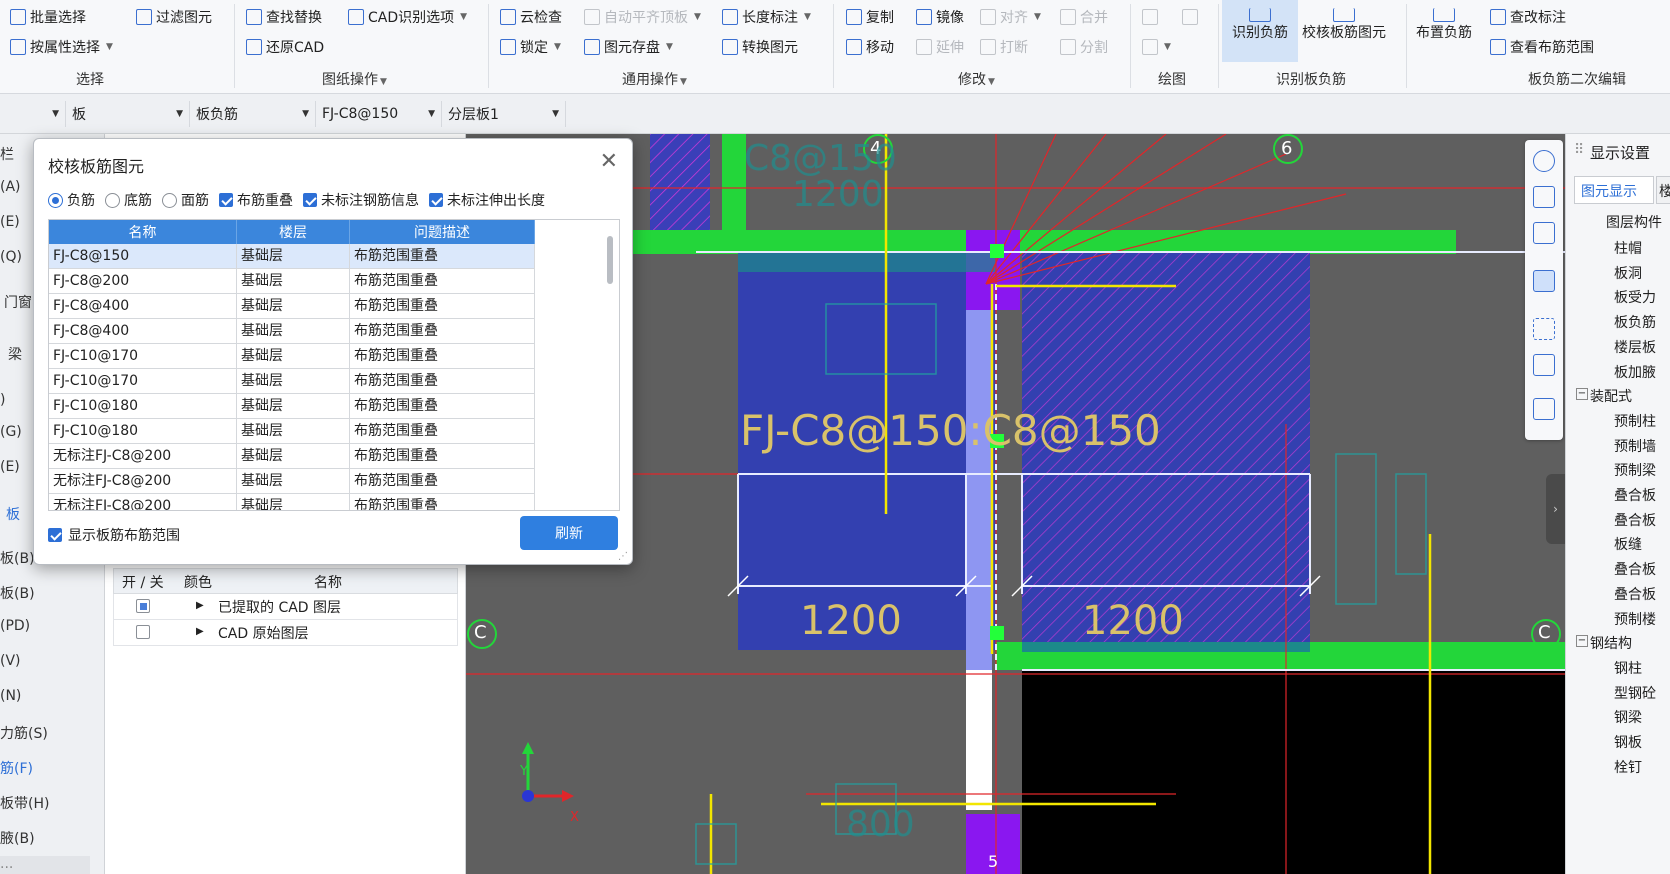 The image size is (1670, 874). Describe the element at coordinates (354, 79) in the screenshot. I see `group-label-drawing-ops: 图纸操作 ▼` at that location.